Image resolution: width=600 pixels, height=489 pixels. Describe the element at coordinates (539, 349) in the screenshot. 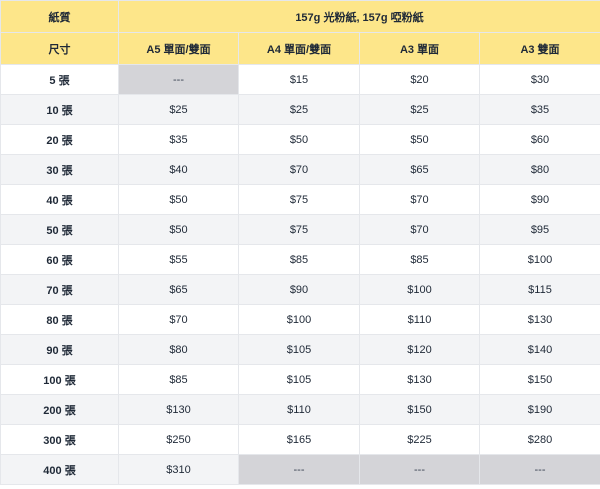

I see `price-cell-a3-double: $140` at that location.